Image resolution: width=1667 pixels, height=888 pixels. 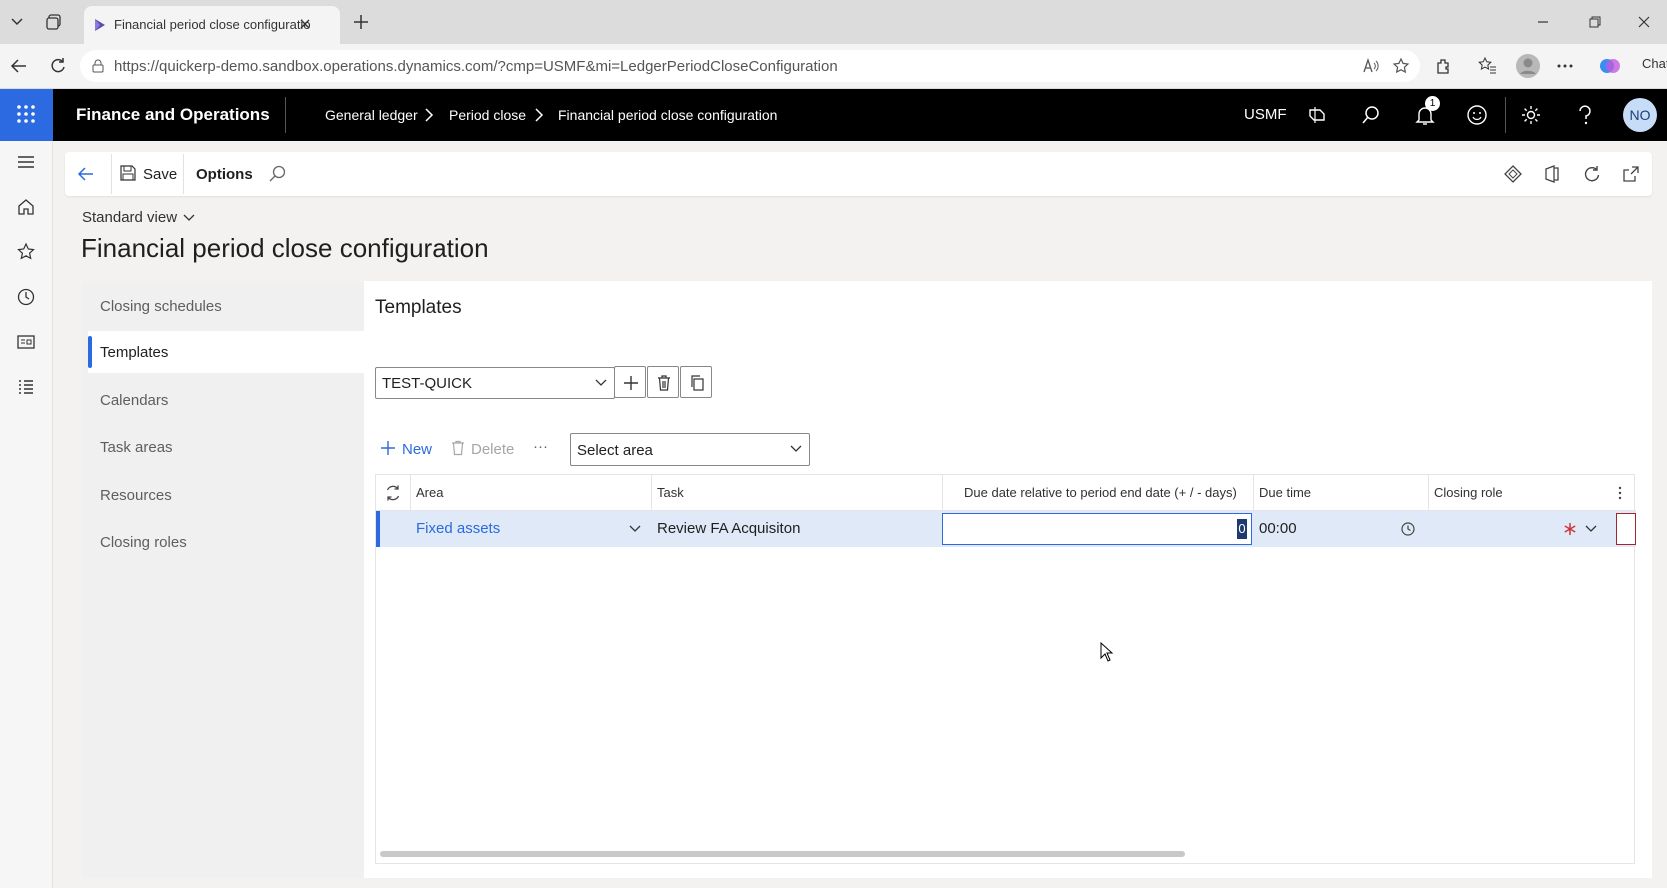 What do you see at coordinates (833, 22) in the screenshot?
I see `browser-tab-bar: Financial period close configuratio` at bounding box center [833, 22].